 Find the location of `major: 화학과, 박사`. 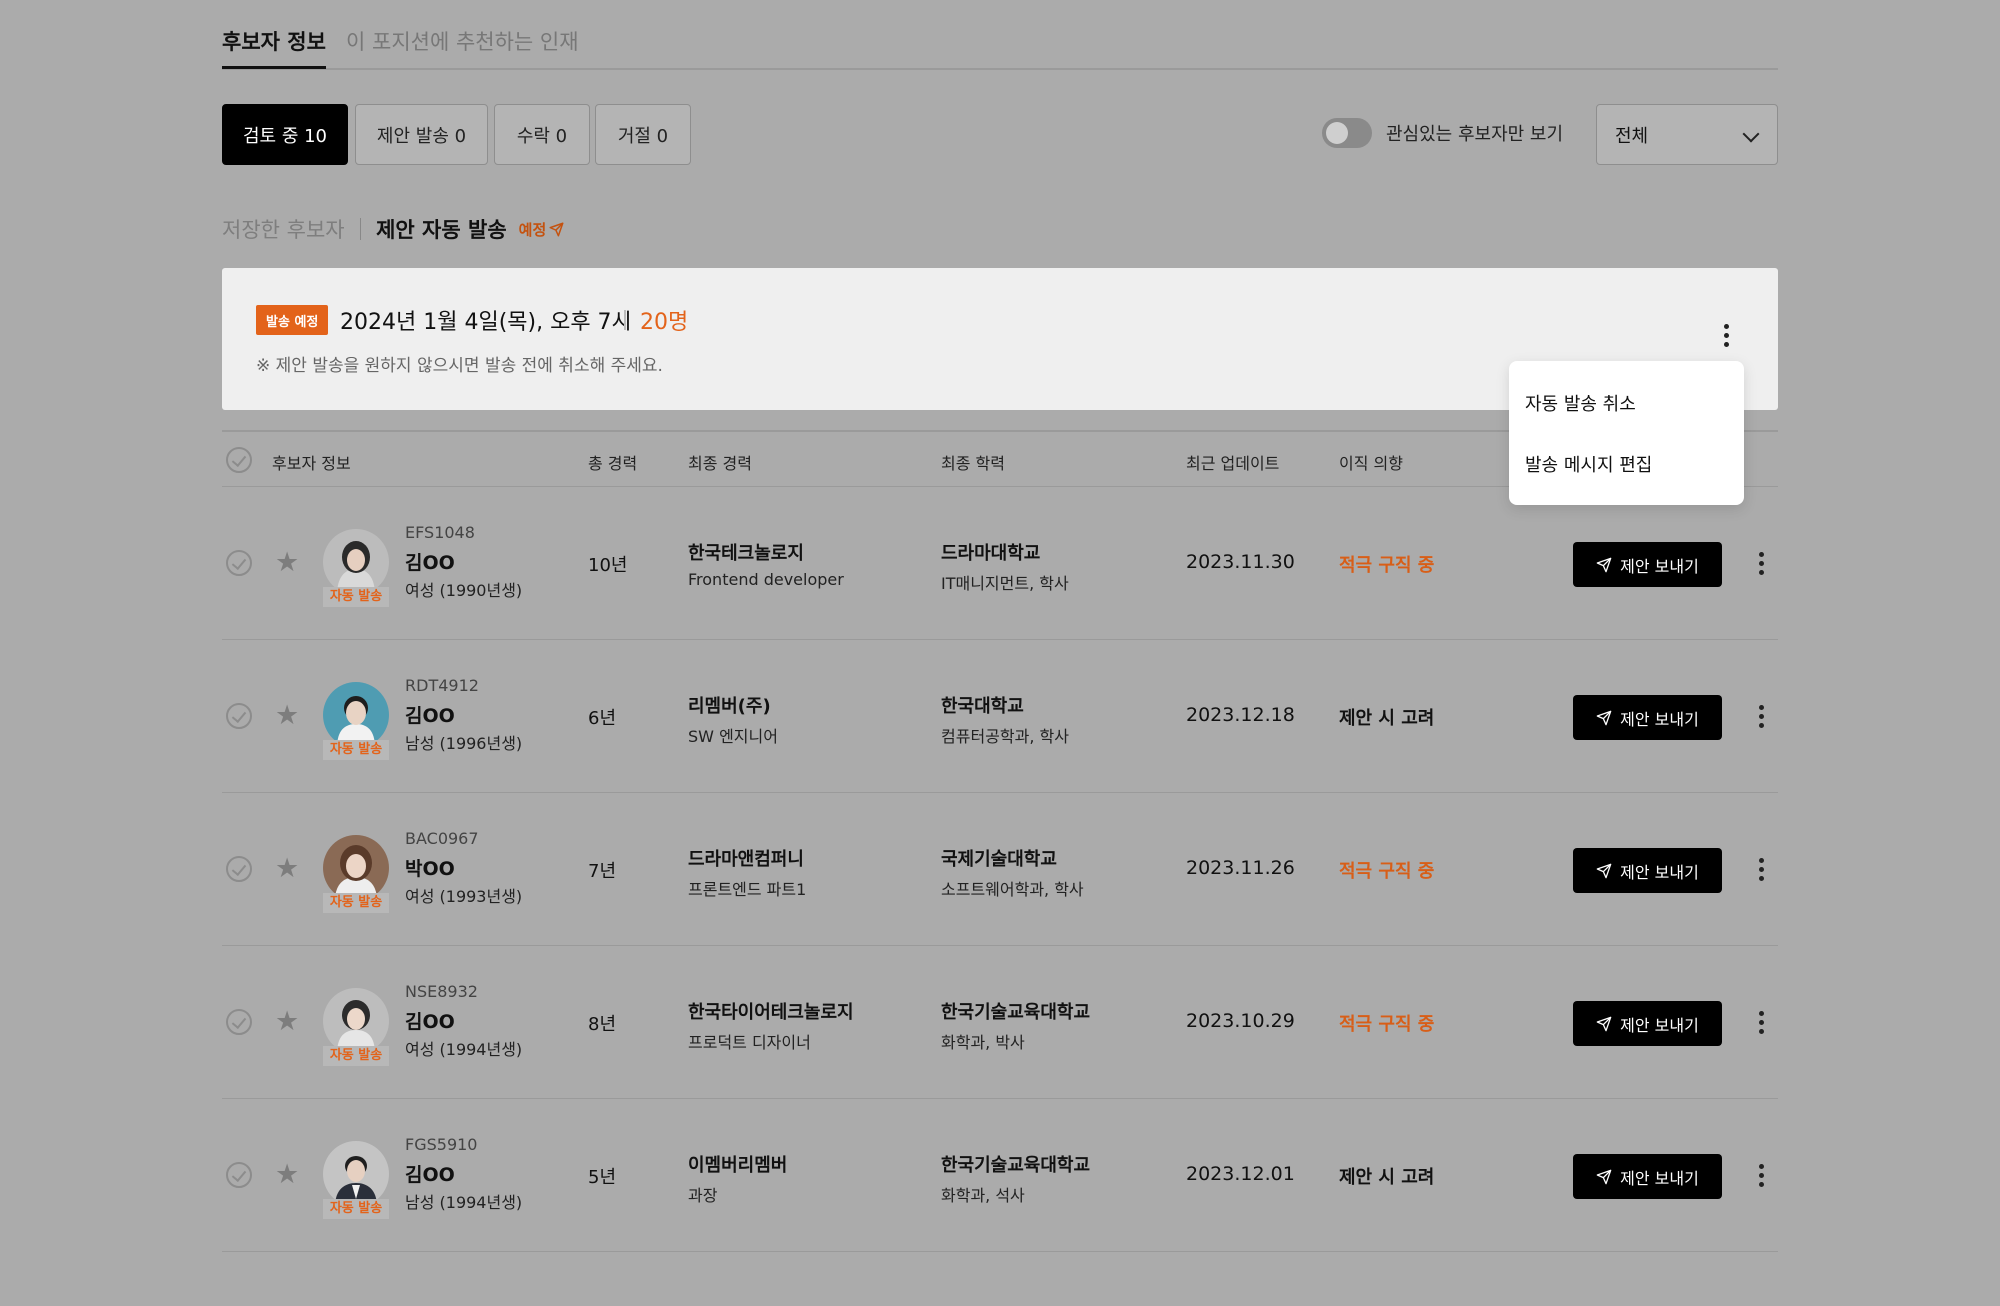

major: 화학과, 박사 is located at coordinates (983, 1042).